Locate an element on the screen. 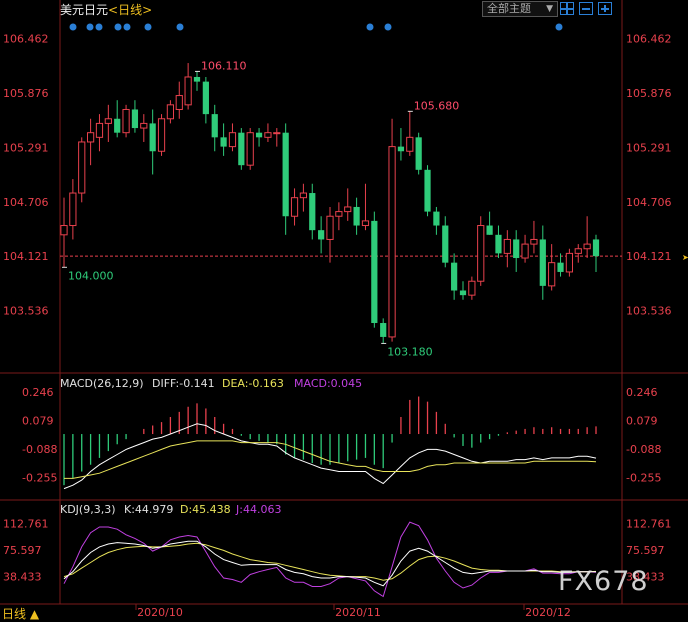  price-axis-right-label: 105.291 is located at coordinates (649, 147).